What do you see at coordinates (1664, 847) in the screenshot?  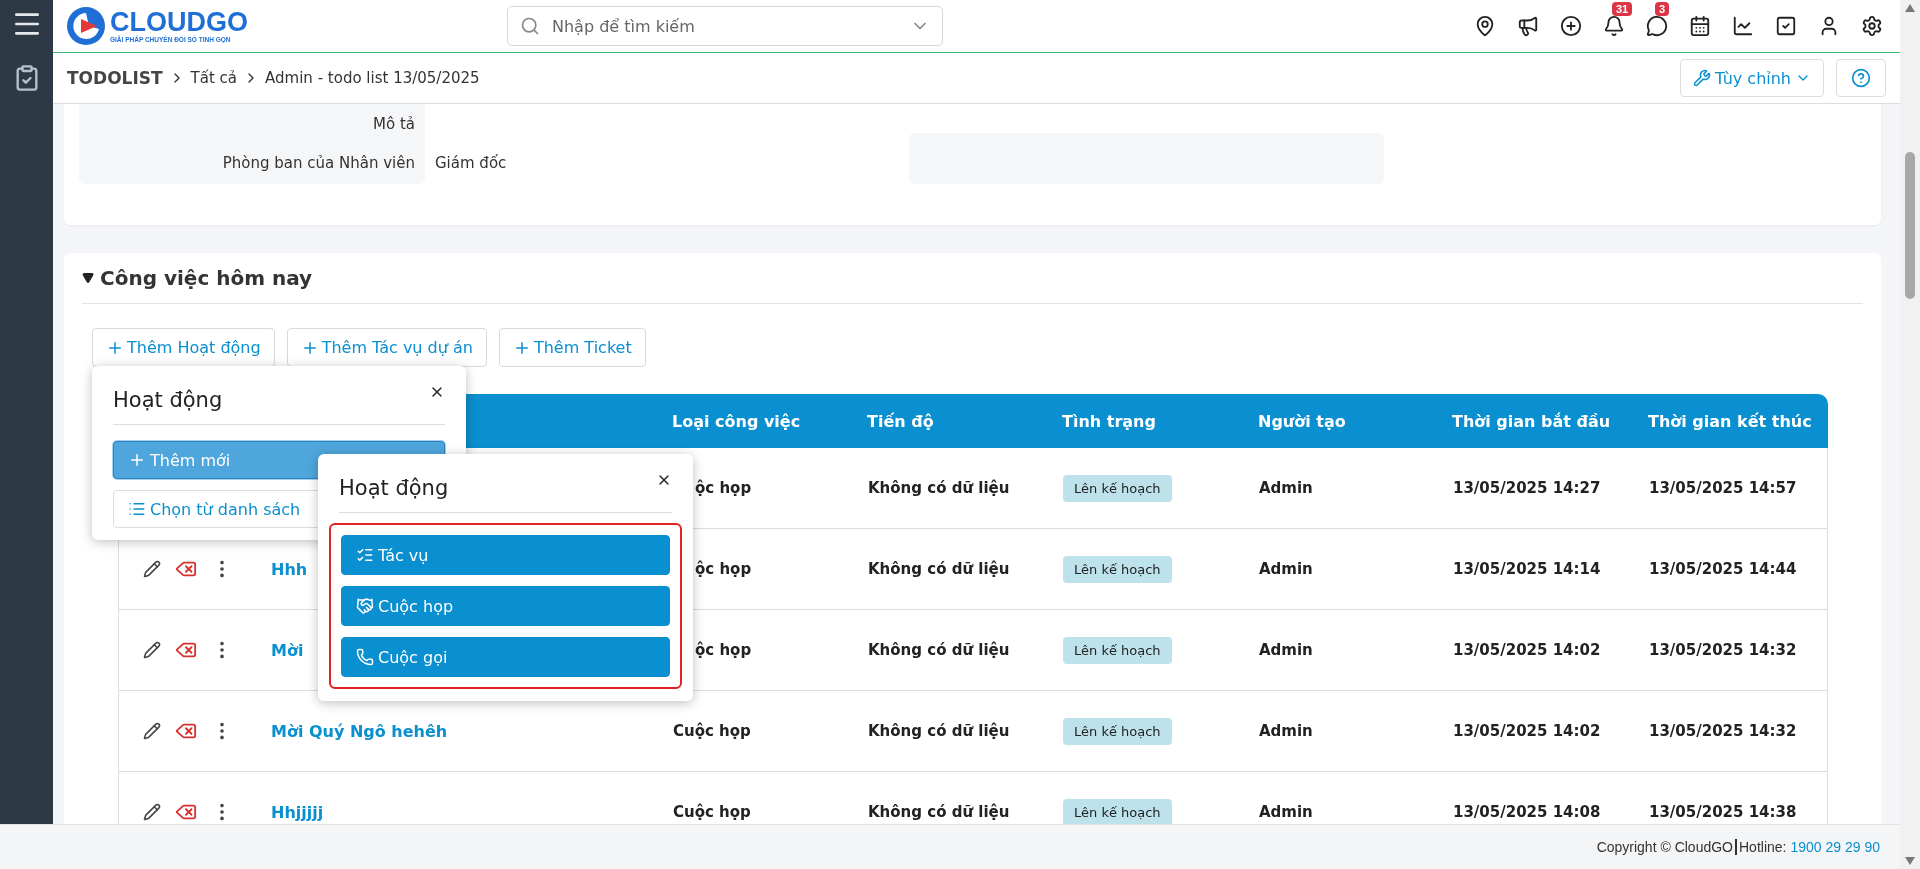 I see `copyright-text: Copyright © CloudGO` at bounding box center [1664, 847].